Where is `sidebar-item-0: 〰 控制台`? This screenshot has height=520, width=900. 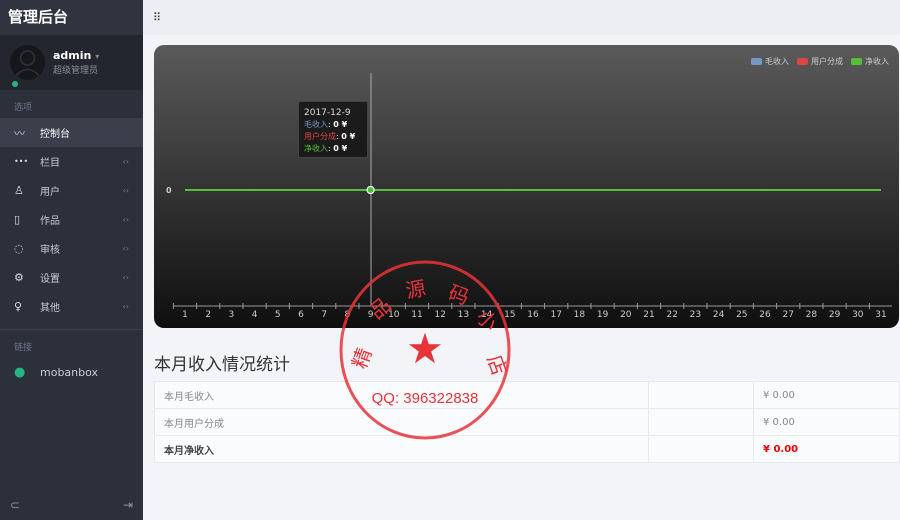
sidebar-item-0: 〰 控制台 is located at coordinates (71, 132).